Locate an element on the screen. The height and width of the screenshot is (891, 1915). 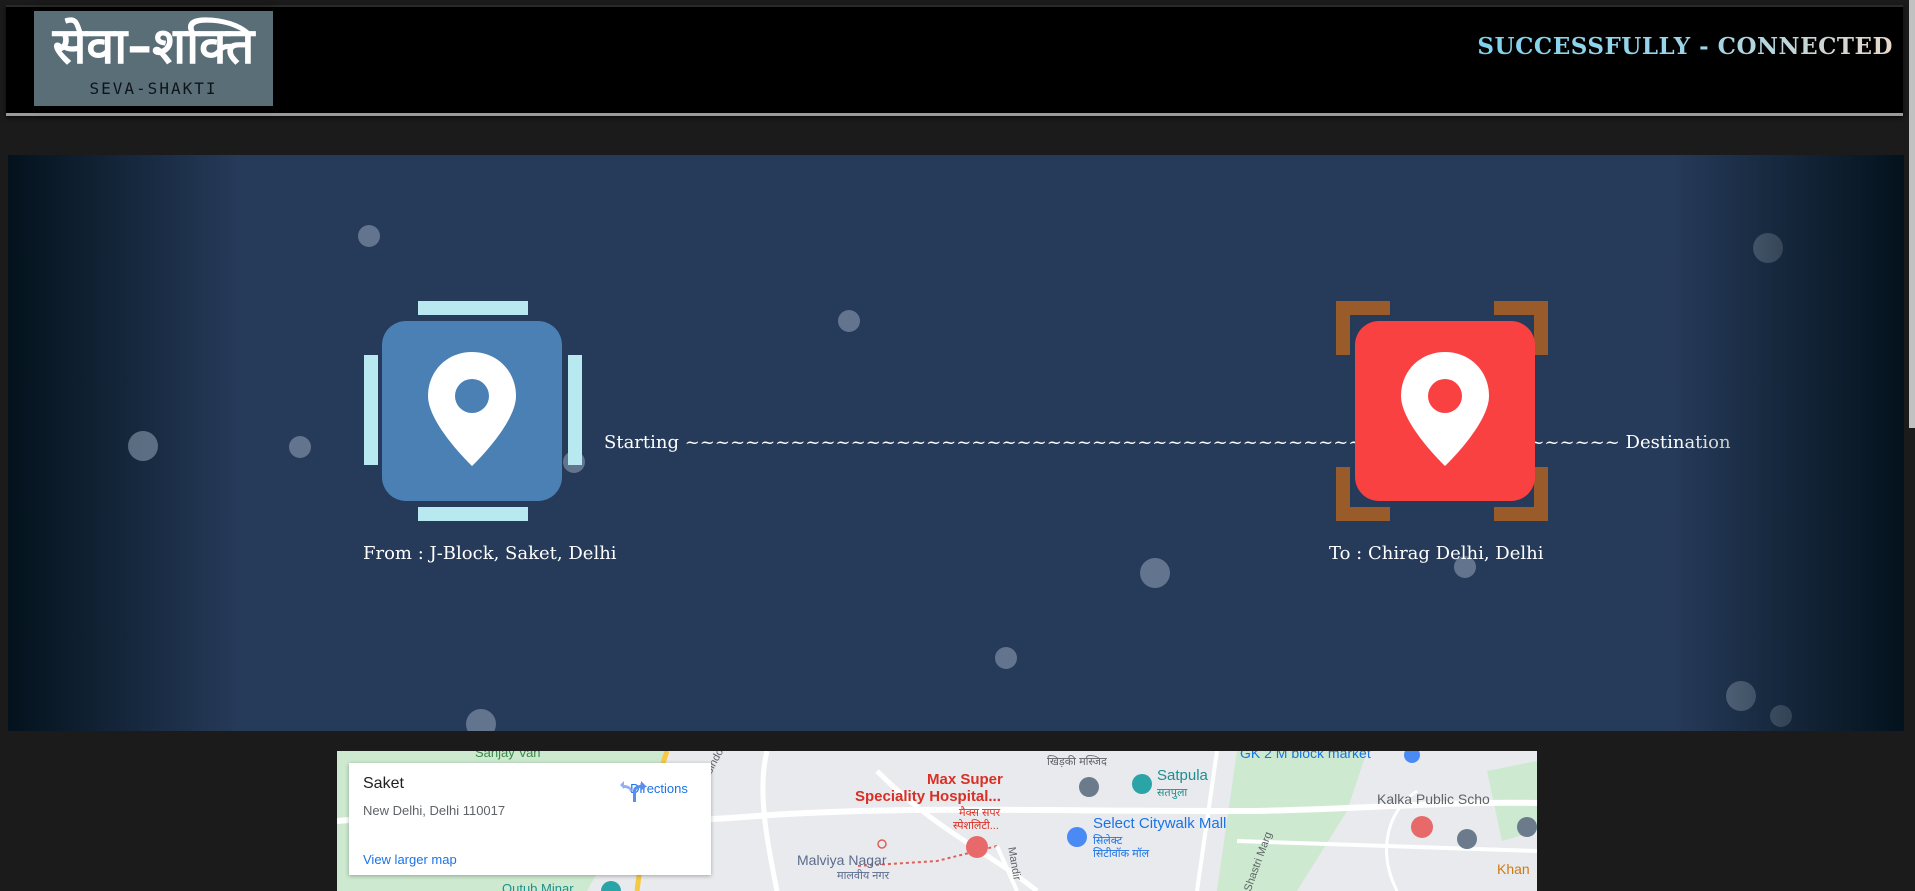
place-address: New Delhi, Delhi 110017 is located at coordinates (434, 810).